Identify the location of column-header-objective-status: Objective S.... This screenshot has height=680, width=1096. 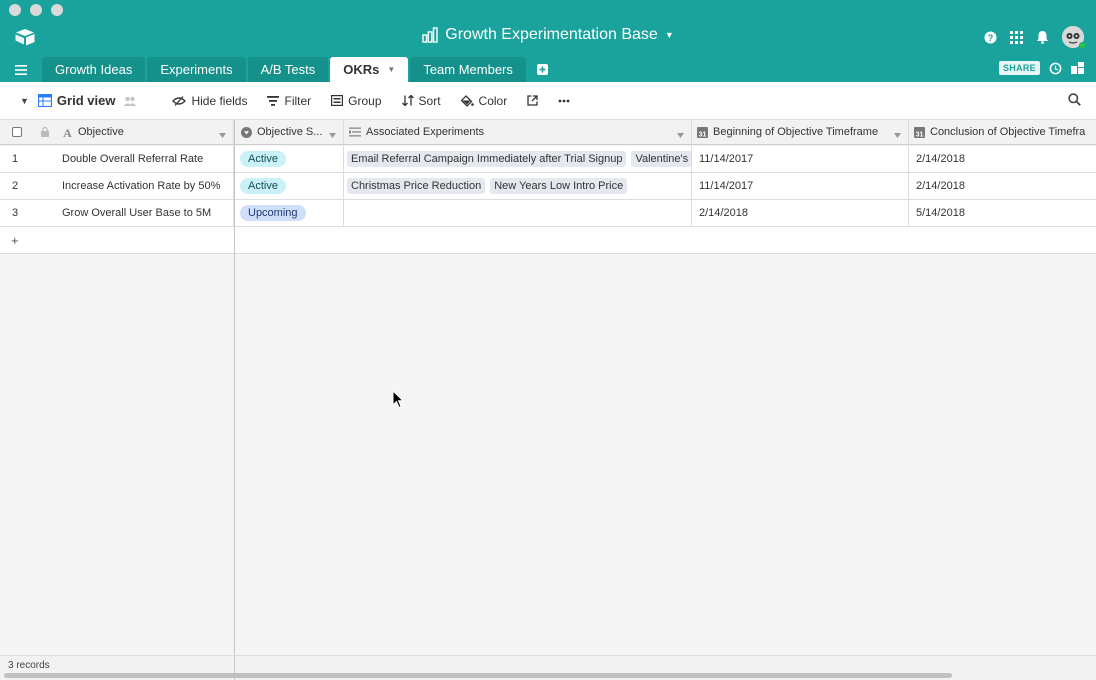
(289, 132).